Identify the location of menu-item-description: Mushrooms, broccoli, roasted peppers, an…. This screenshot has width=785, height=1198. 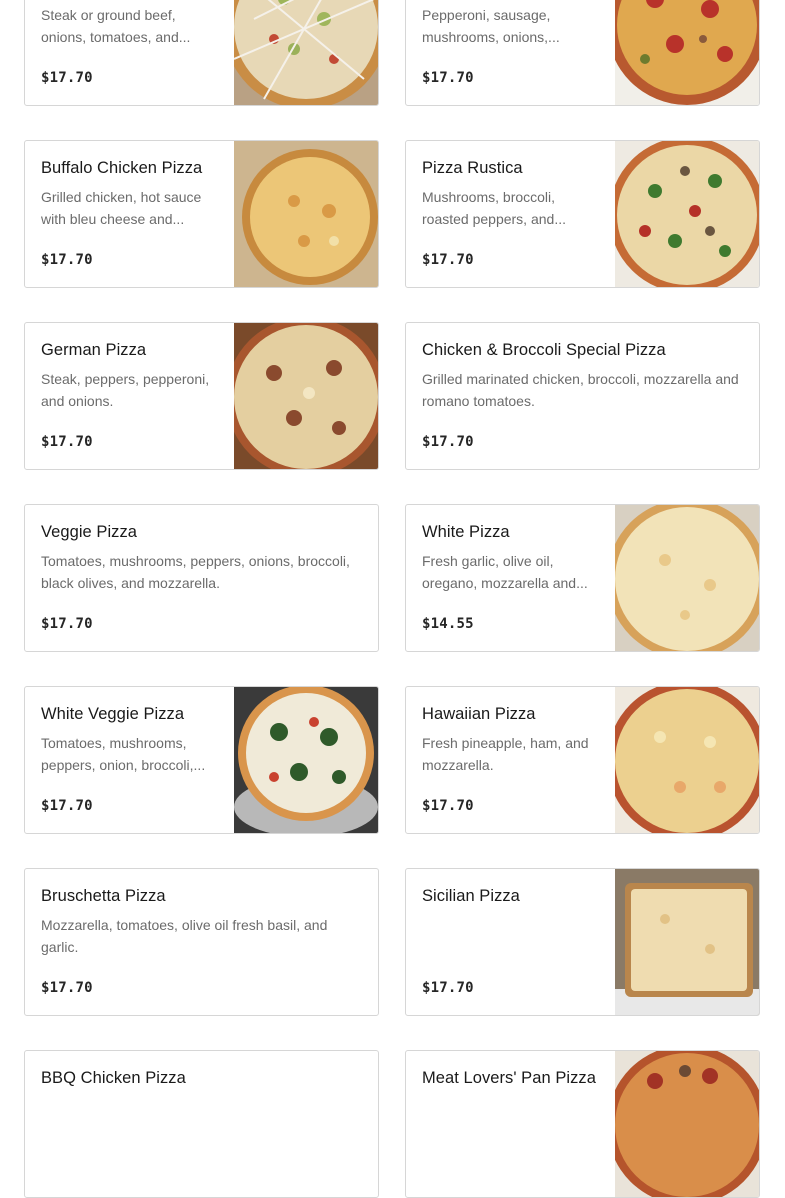
(494, 208).